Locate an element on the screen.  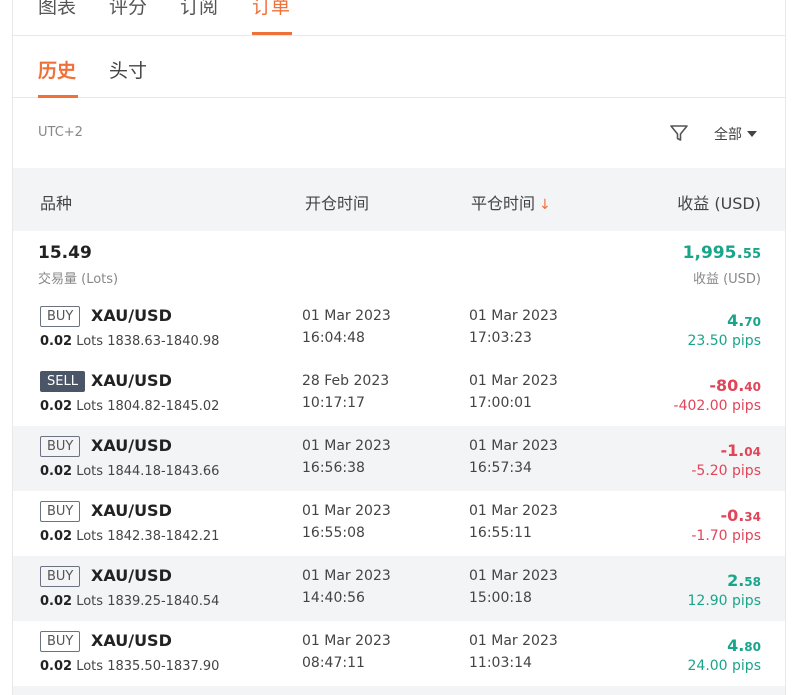
total-profit-main: 1,995. is located at coordinates (712, 253).